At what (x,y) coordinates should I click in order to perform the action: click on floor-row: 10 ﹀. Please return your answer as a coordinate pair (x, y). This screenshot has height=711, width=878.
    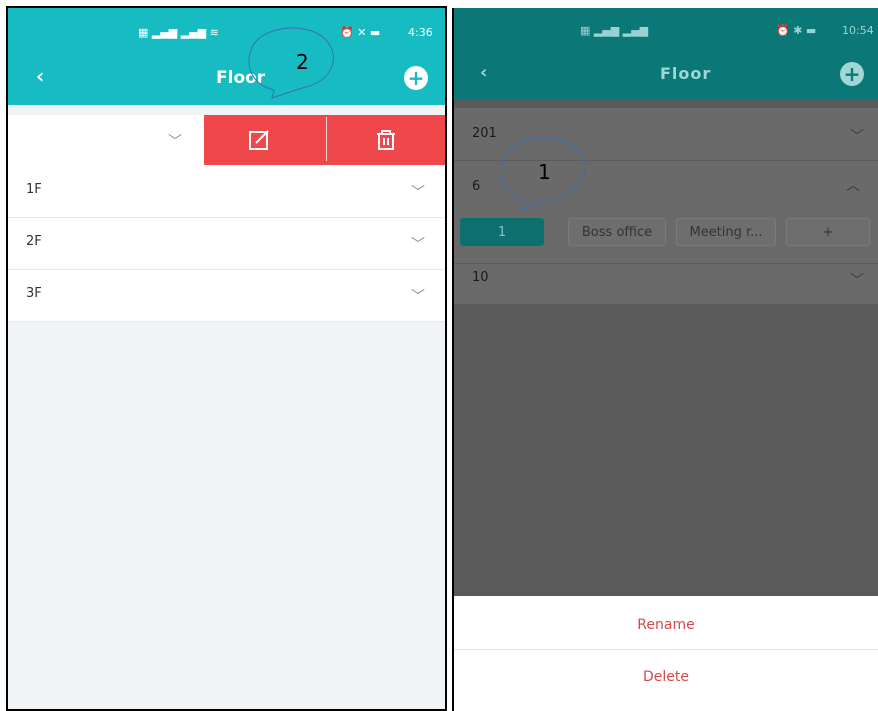
    Looking at the image, I should click on (666, 284).